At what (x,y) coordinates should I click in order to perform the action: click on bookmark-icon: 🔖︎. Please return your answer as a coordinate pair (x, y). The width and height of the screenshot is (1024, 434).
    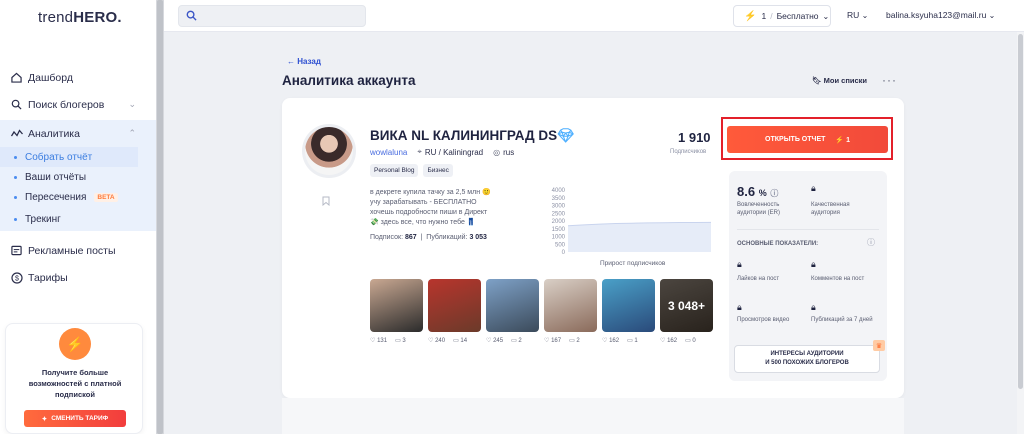
    Looking at the image, I should click on (817, 80).